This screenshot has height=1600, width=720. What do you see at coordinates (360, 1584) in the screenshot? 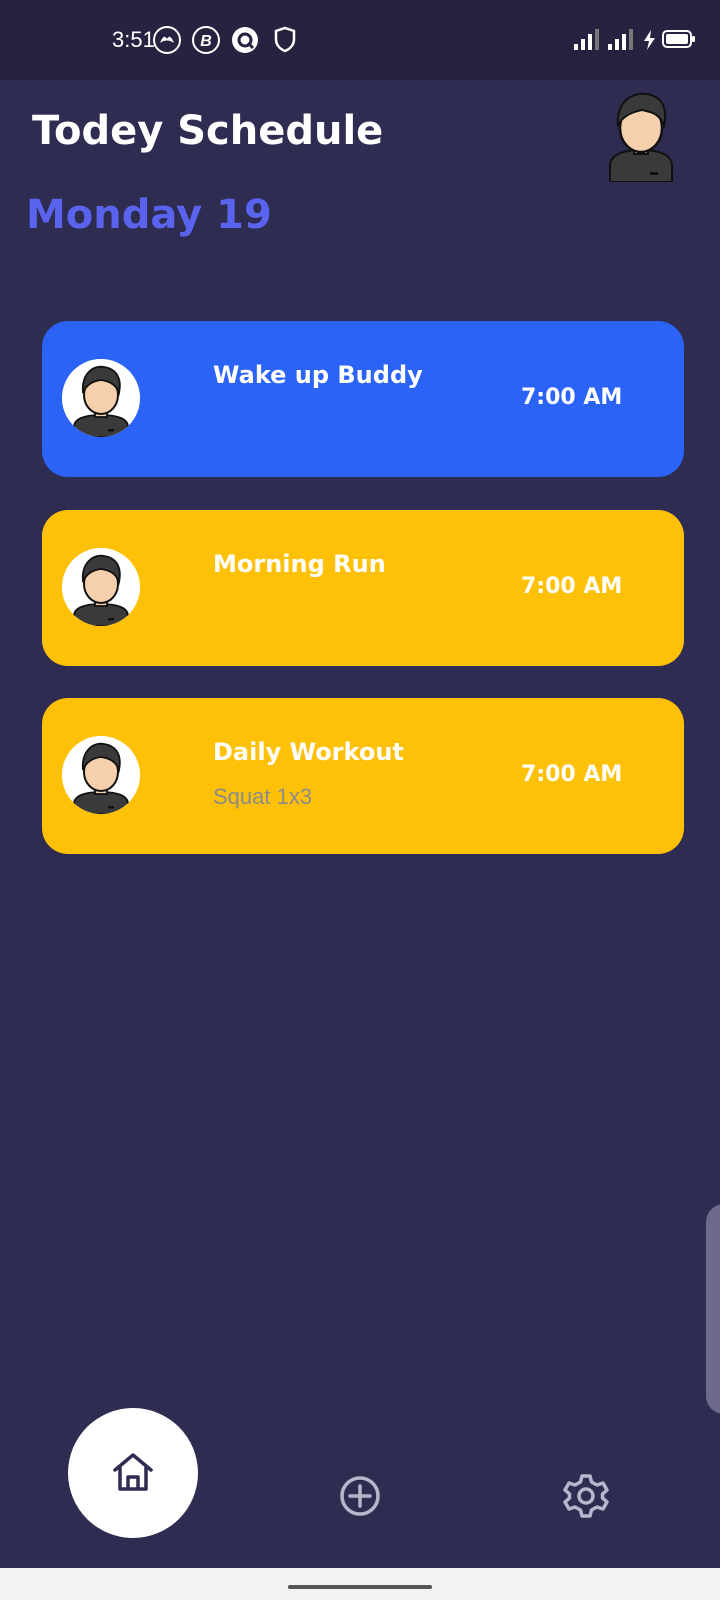
I see `system-navigation-bar` at bounding box center [360, 1584].